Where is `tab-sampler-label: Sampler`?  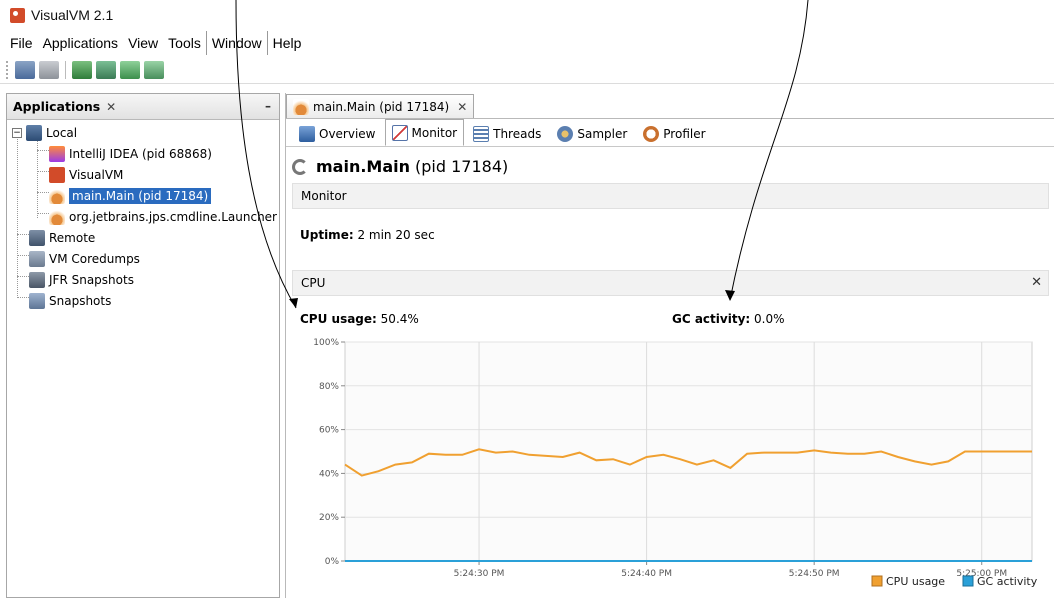 tab-sampler-label: Sampler is located at coordinates (602, 134).